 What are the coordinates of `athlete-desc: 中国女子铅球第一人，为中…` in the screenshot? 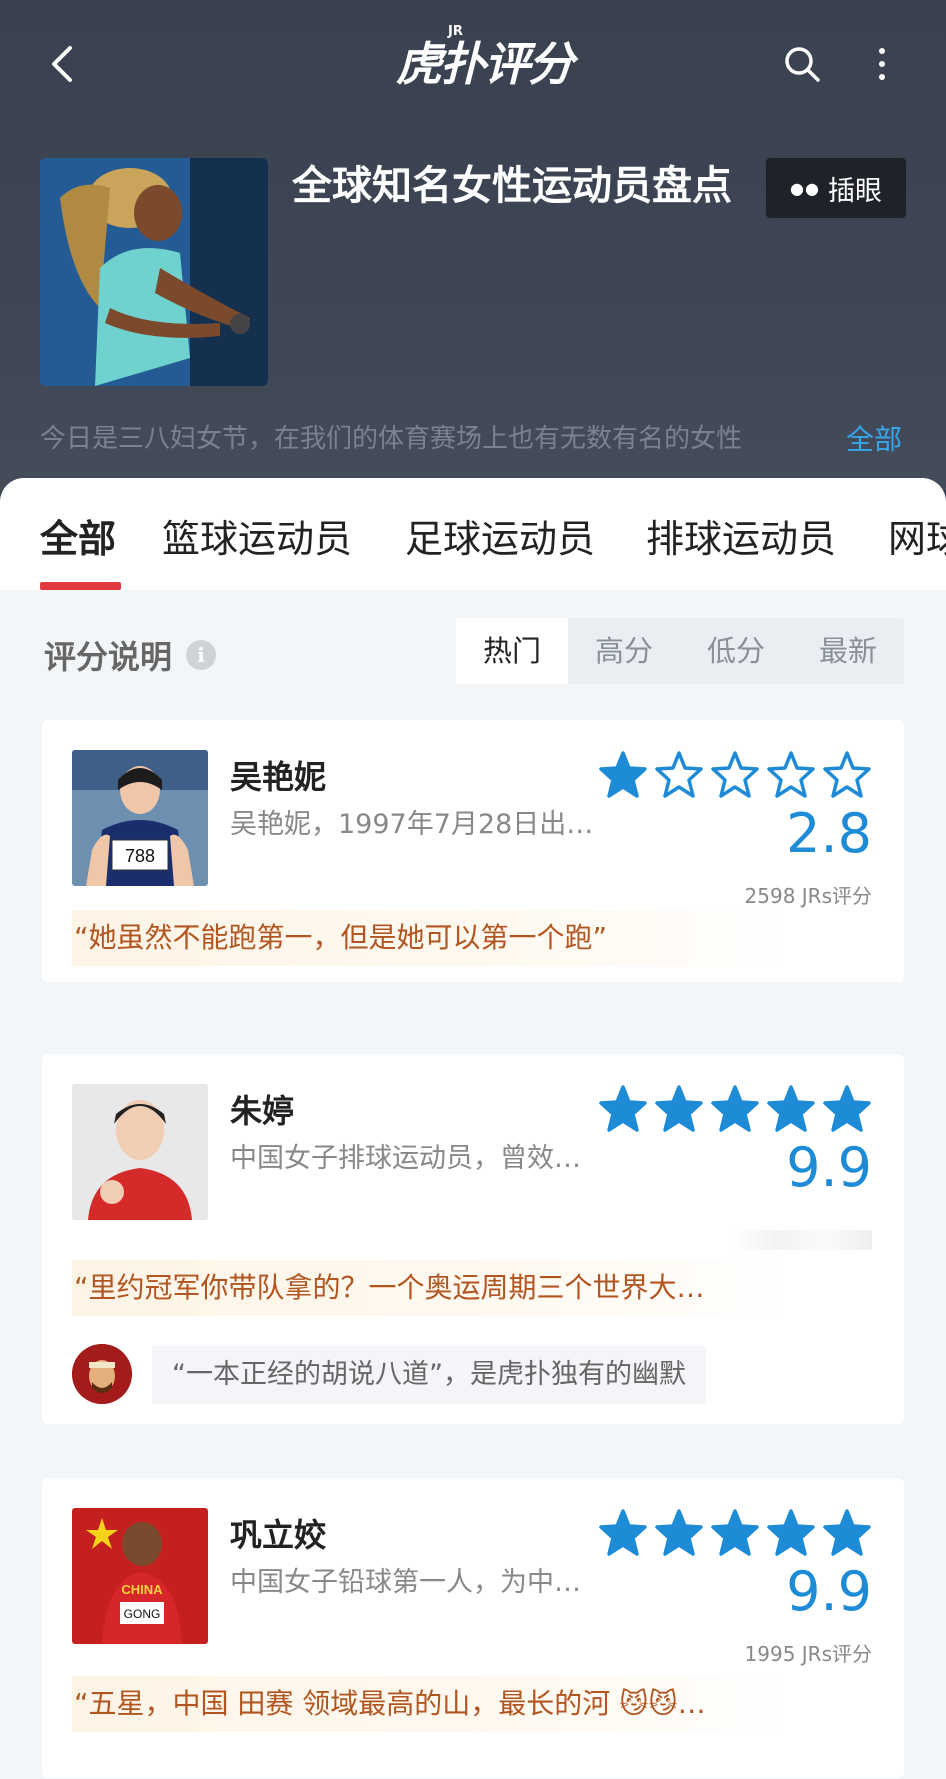 It's located at (405, 1582).